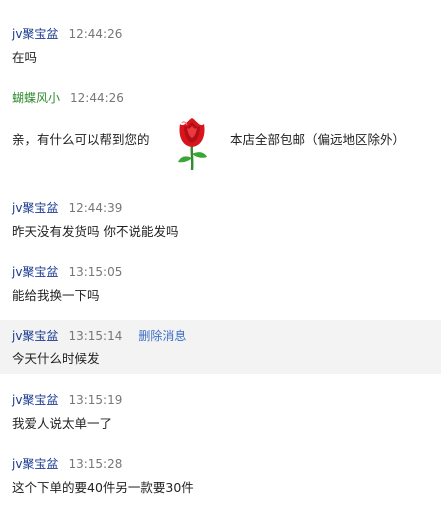  I want to click on message-time: 12:44:39, so click(95, 208).